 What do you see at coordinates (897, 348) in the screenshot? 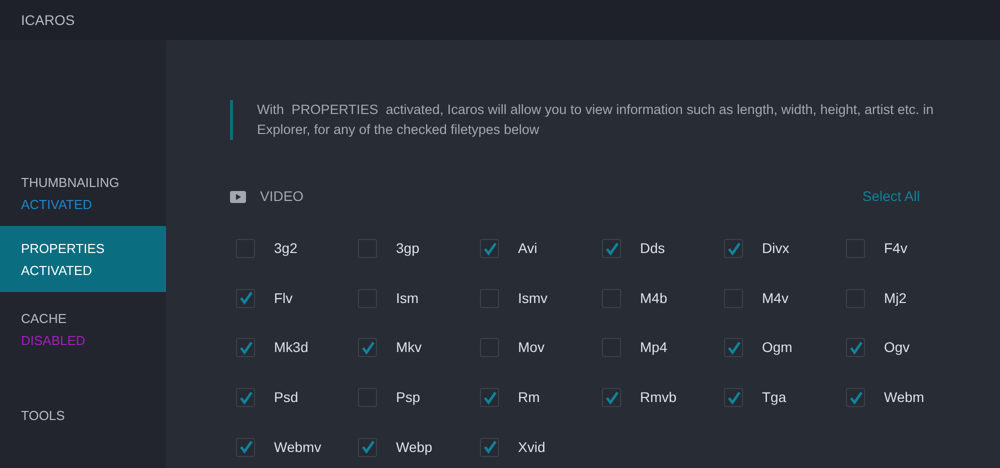
I see `filetype-label: Ogv` at bounding box center [897, 348].